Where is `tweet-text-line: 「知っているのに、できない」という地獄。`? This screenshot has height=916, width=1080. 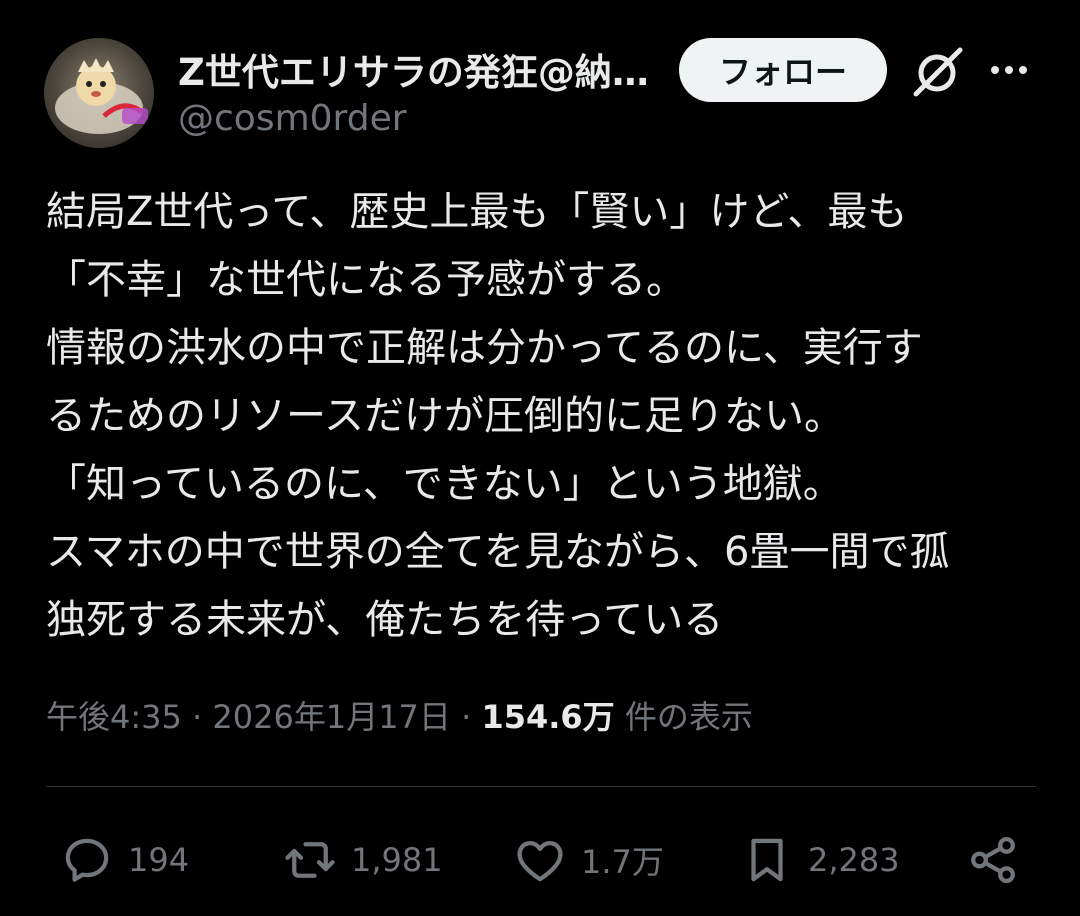 tweet-text-line: 「知っているのに、できない」という地獄。 is located at coordinates (444, 484).